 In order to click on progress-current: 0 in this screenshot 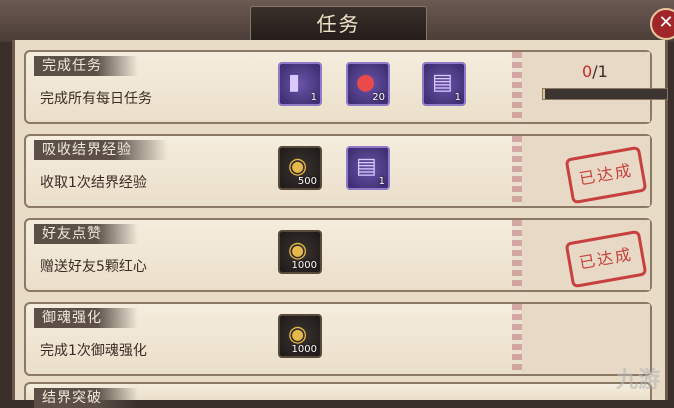, I will do `click(587, 71)`.